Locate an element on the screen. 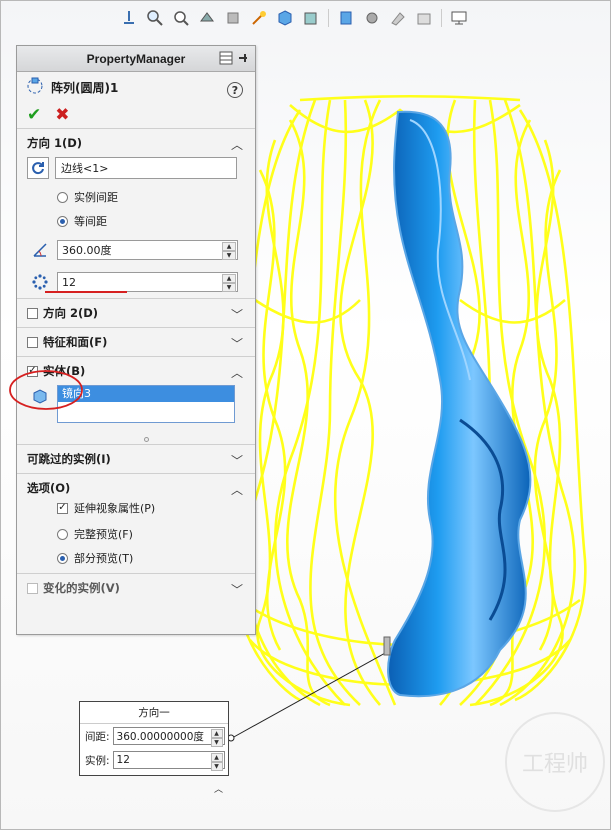 This screenshot has width=611, height=830. propagate-visual-checkbox is located at coordinates (62, 508).